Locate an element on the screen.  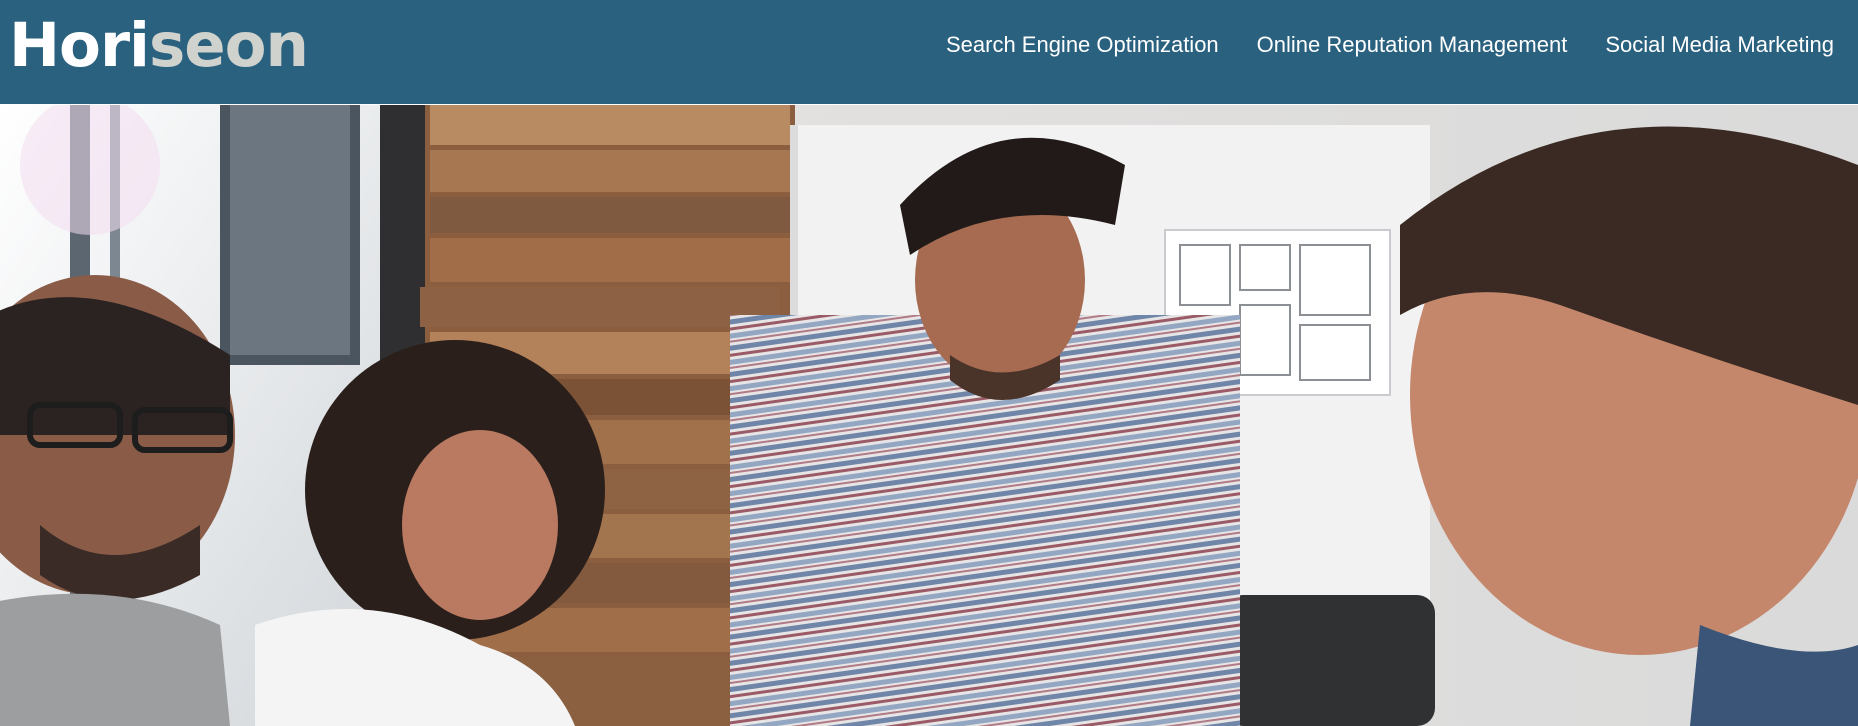
nav-link-reputation: Online Reputation Management is located at coordinates (1412, 45).